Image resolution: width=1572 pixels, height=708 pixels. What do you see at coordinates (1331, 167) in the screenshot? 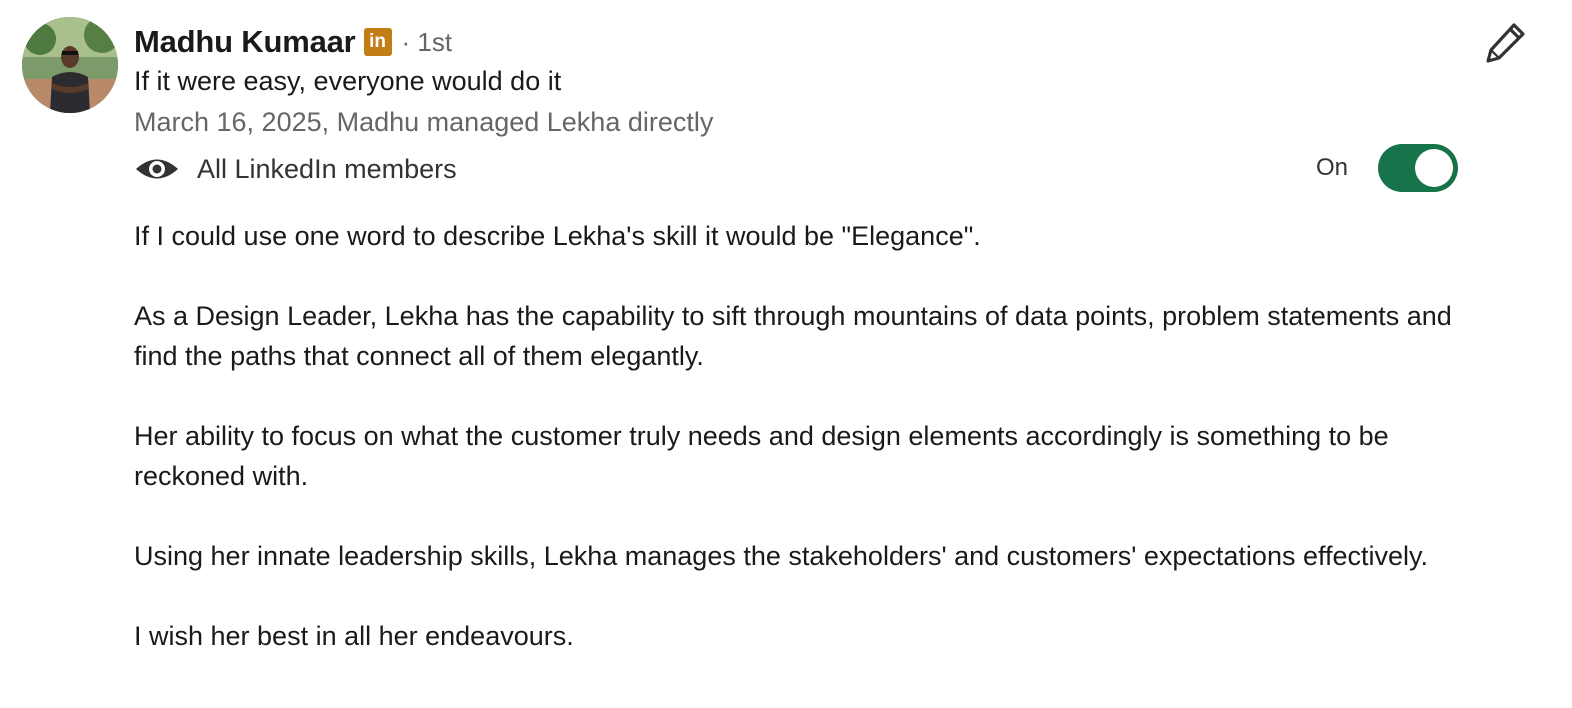
I see `toggle-state-label: On` at bounding box center [1331, 167].